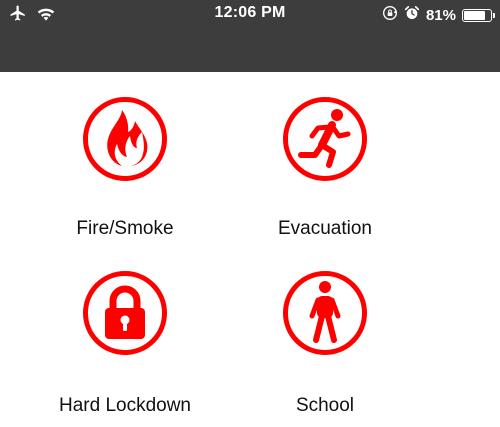 The height and width of the screenshot is (427, 500). I want to click on alert-label: School, so click(325, 405).